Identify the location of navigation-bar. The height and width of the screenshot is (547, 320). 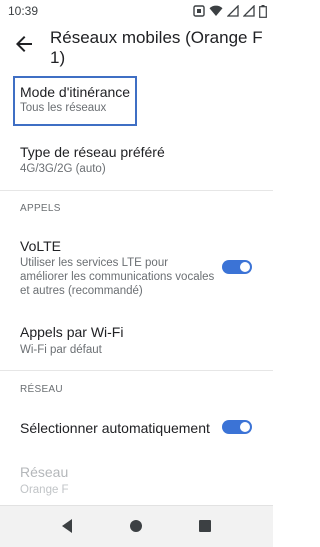
(136, 526).